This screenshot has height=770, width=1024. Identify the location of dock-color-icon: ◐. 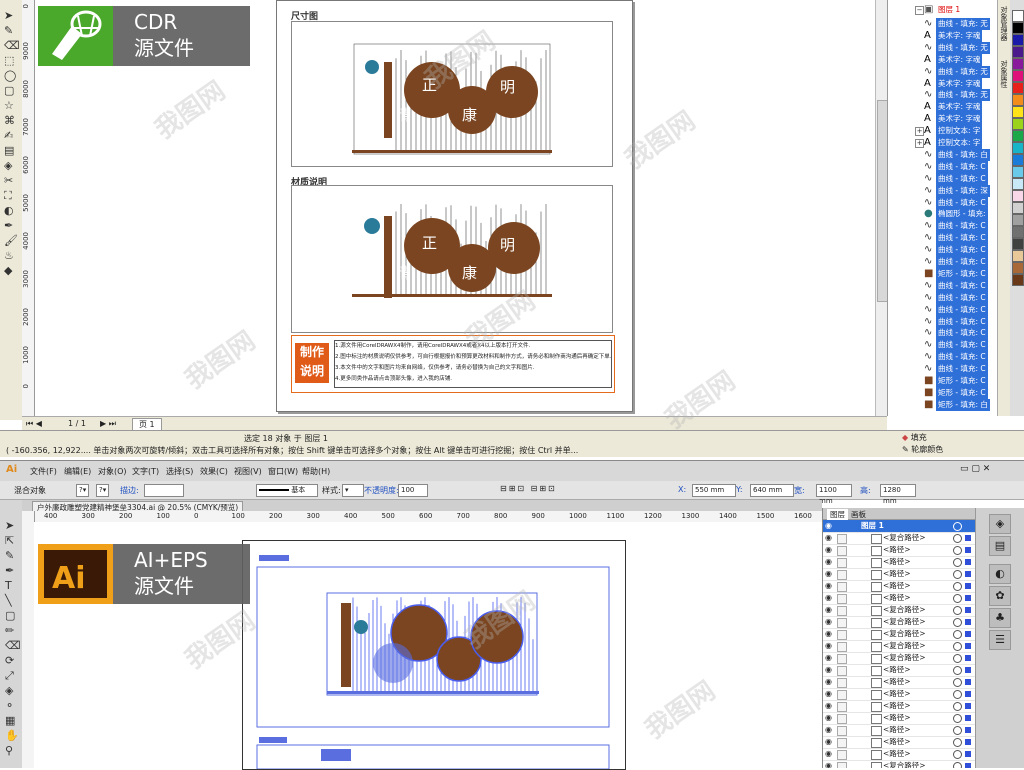
(1000, 574).